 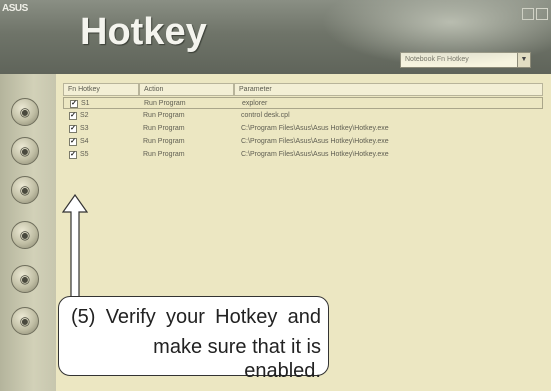 What do you see at coordinates (84, 115) in the screenshot?
I see `fn-hotkey-cell: S2` at bounding box center [84, 115].